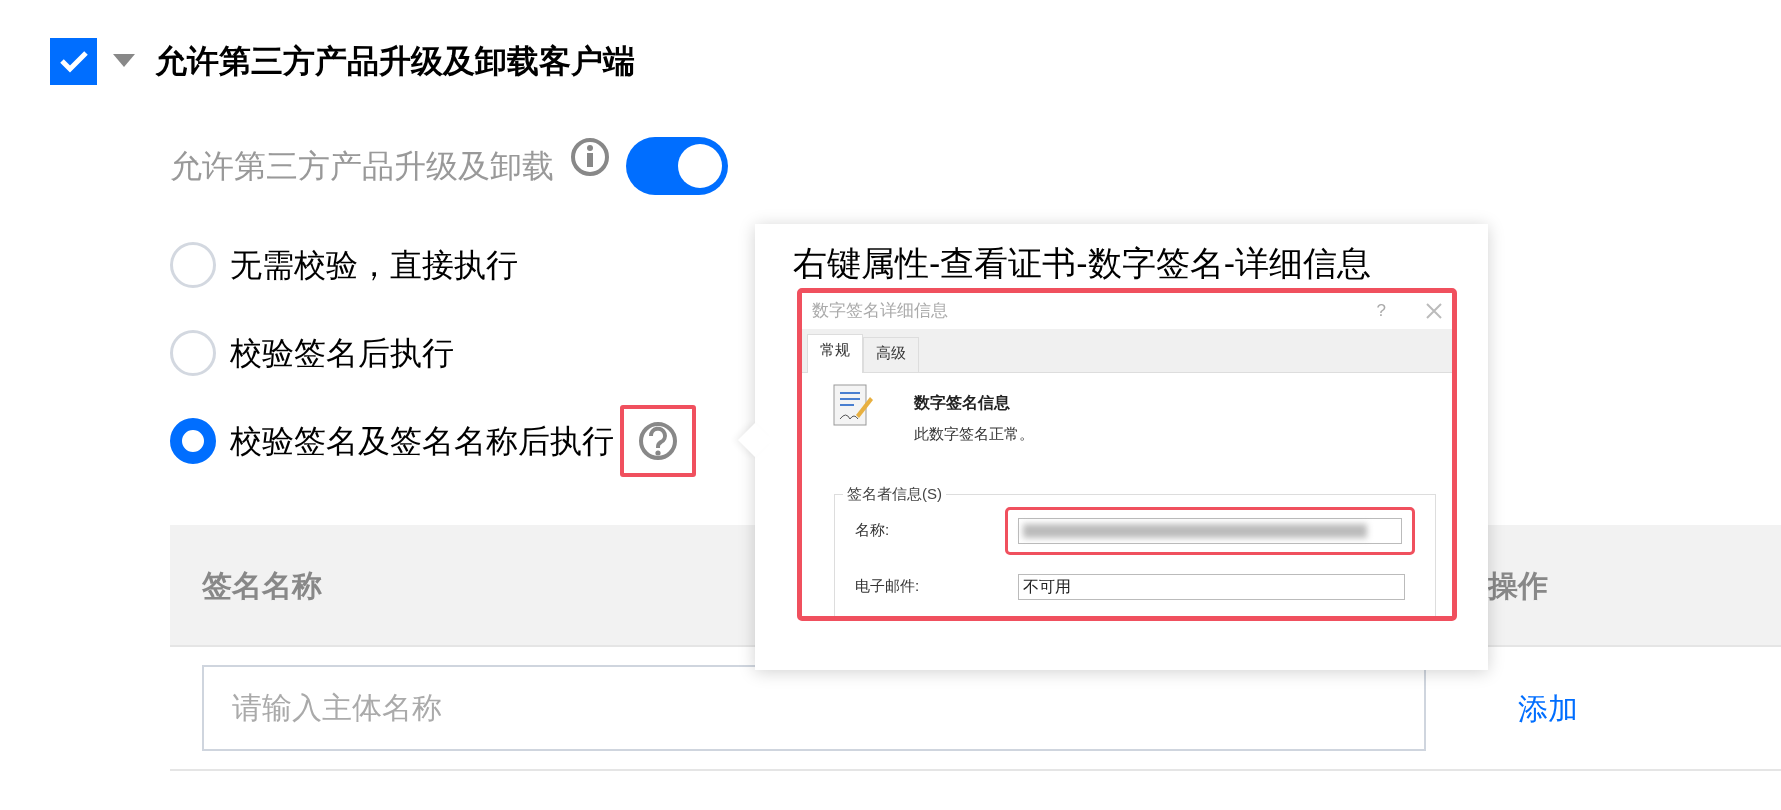  Describe the element at coordinates (891, 354) in the screenshot. I see `dialog-tab: 高级` at that location.